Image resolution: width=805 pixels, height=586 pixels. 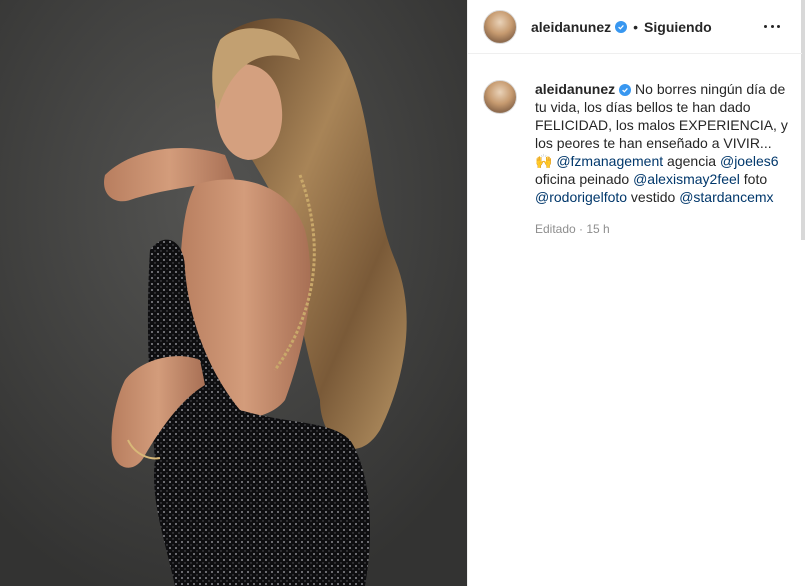 What do you see at coordinates (584, 179) in the screenshot?
I see `caption-text-part3: oficina peinado` at bounding box center [584, 179].